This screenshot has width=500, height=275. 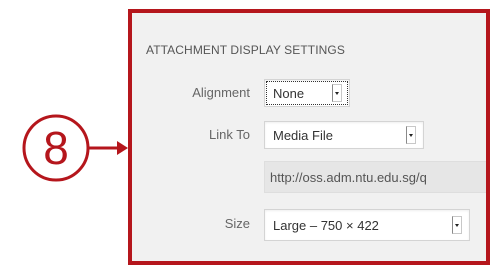 What do you see at coordinates (221, 92) in the screenshot?
I see `alignment-label: Alignment` at bounding box center [221, 92].